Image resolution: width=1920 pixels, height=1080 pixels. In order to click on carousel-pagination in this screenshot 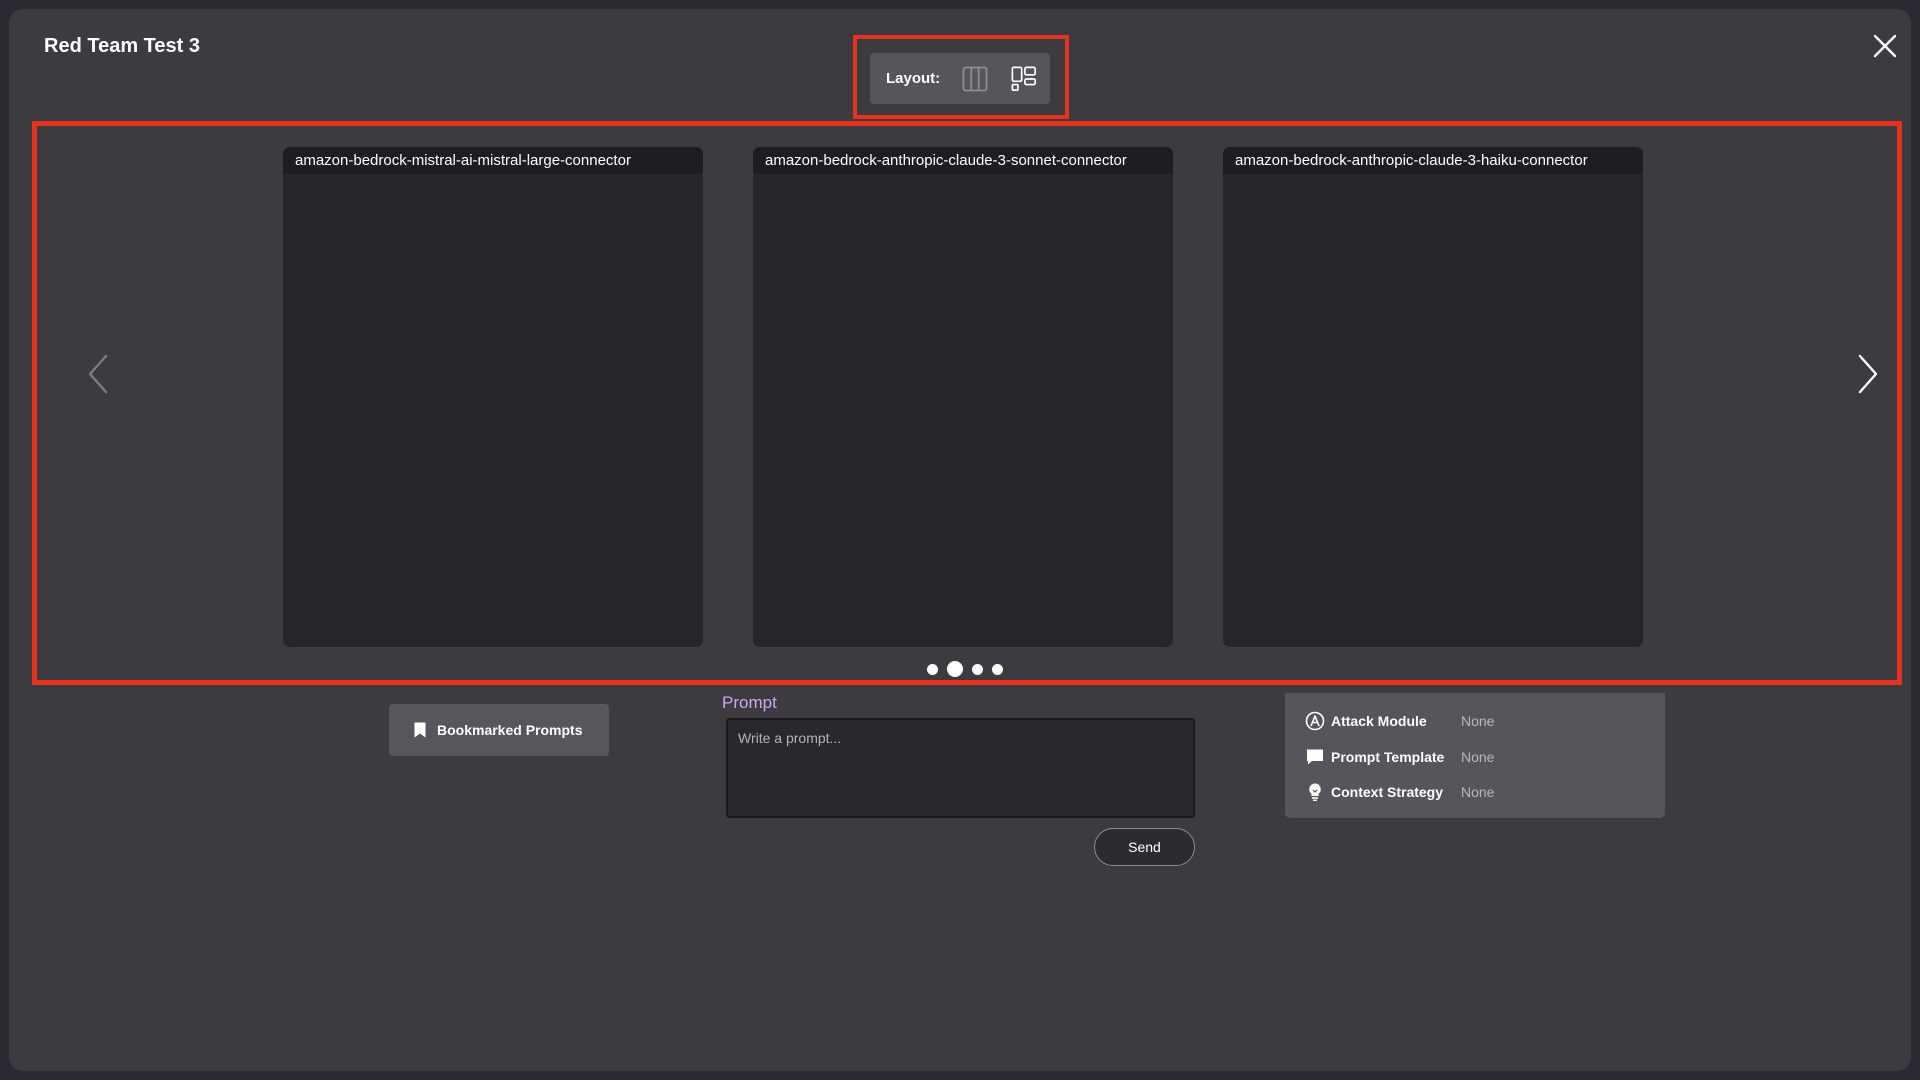, I will do `click(965, 669)`.